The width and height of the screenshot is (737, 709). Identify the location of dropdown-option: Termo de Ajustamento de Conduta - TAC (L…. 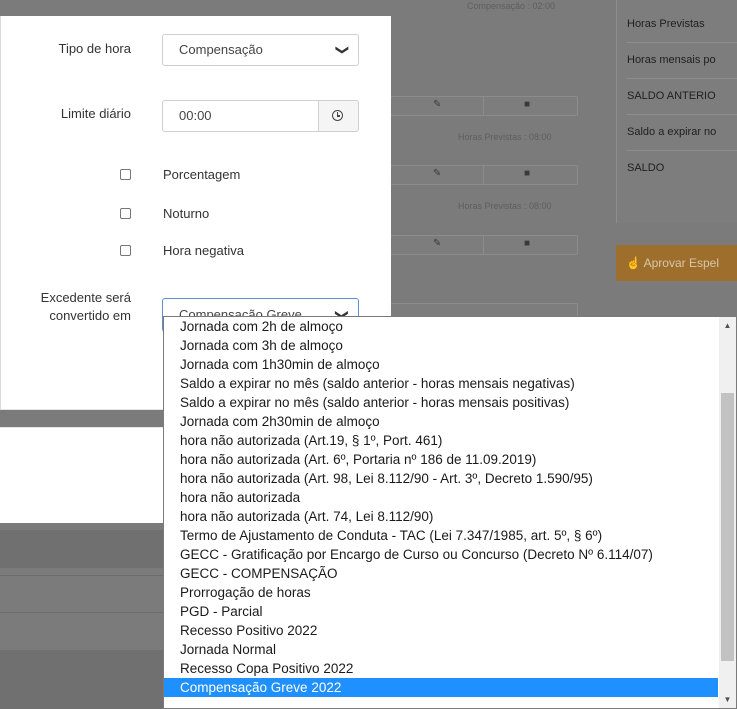
(441, 535).